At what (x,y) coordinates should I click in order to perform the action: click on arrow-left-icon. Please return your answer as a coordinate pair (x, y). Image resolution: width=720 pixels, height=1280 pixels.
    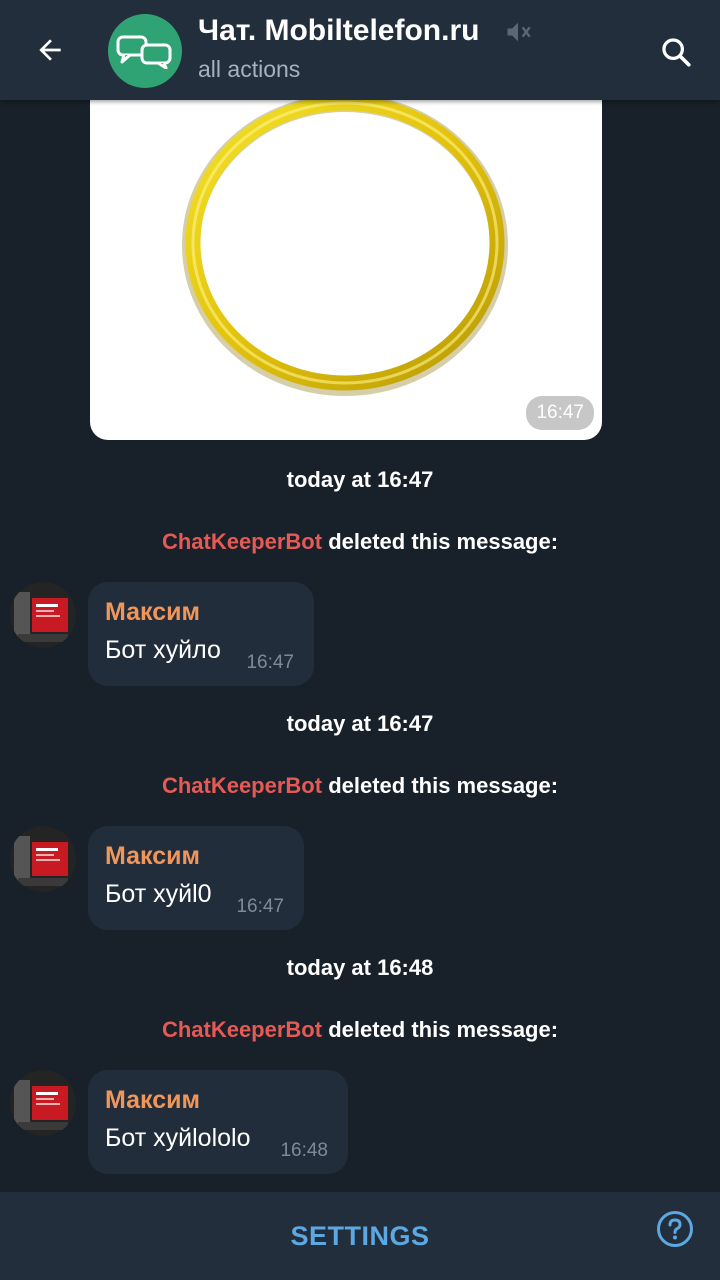
    Looking at the image, I should click on (50, 50).